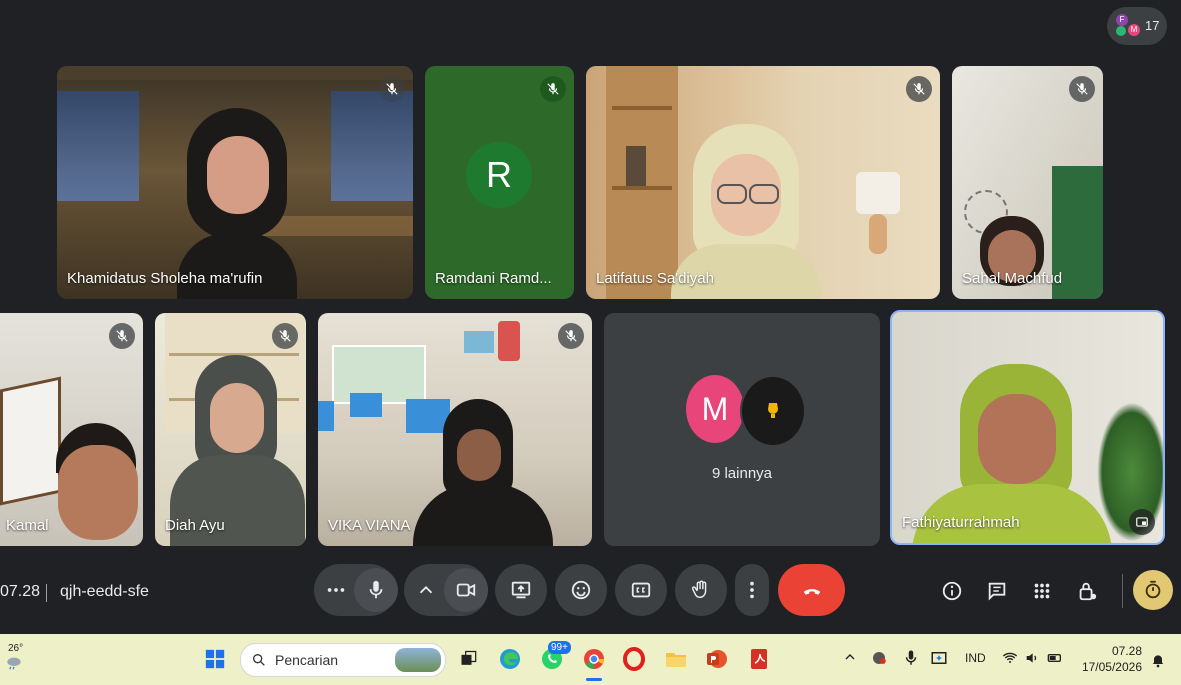 The width and height of the screenshot is (1181, 685). Describe the element at coordinates (14, 663) in the screenshot. I see `weather-icon` at that location.